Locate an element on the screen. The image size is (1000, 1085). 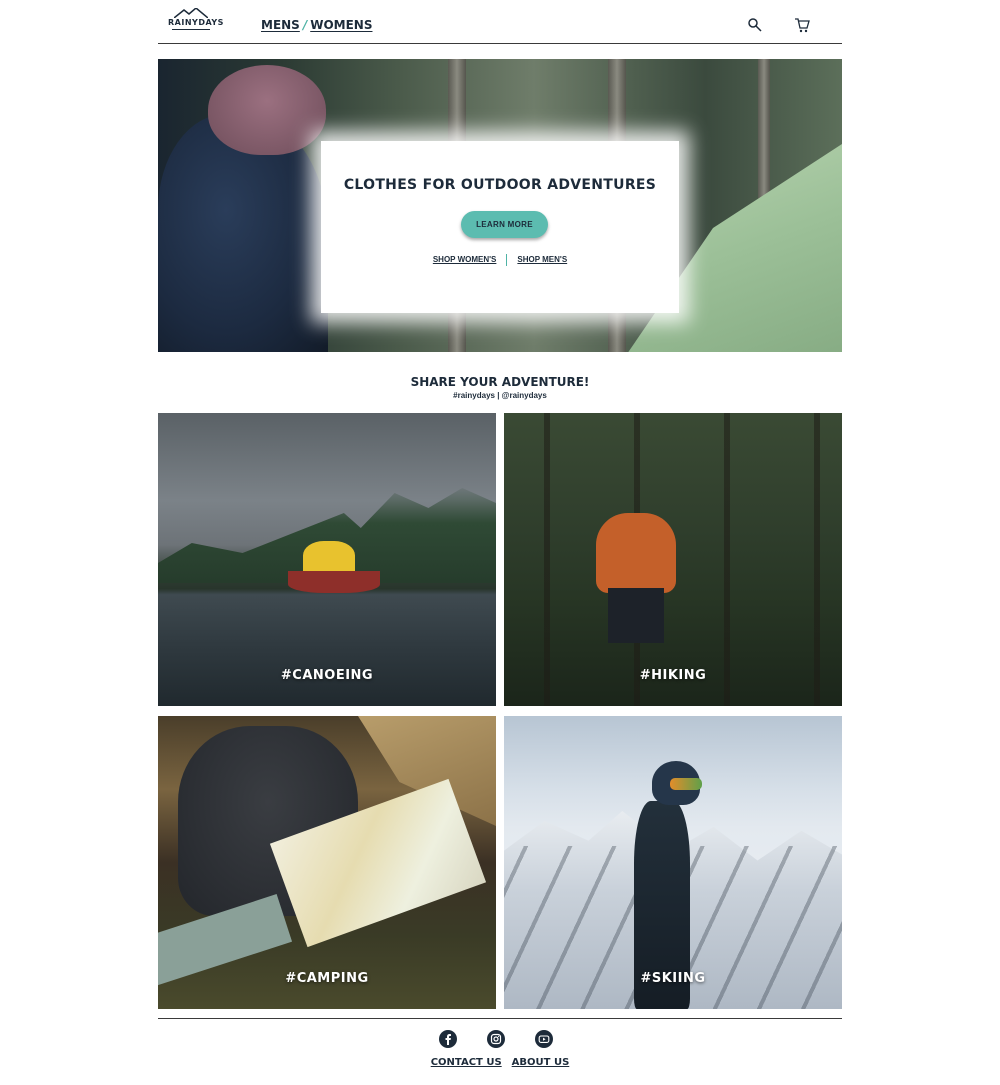
tile-label: #CAMPING is located at coordinates (327, 978).